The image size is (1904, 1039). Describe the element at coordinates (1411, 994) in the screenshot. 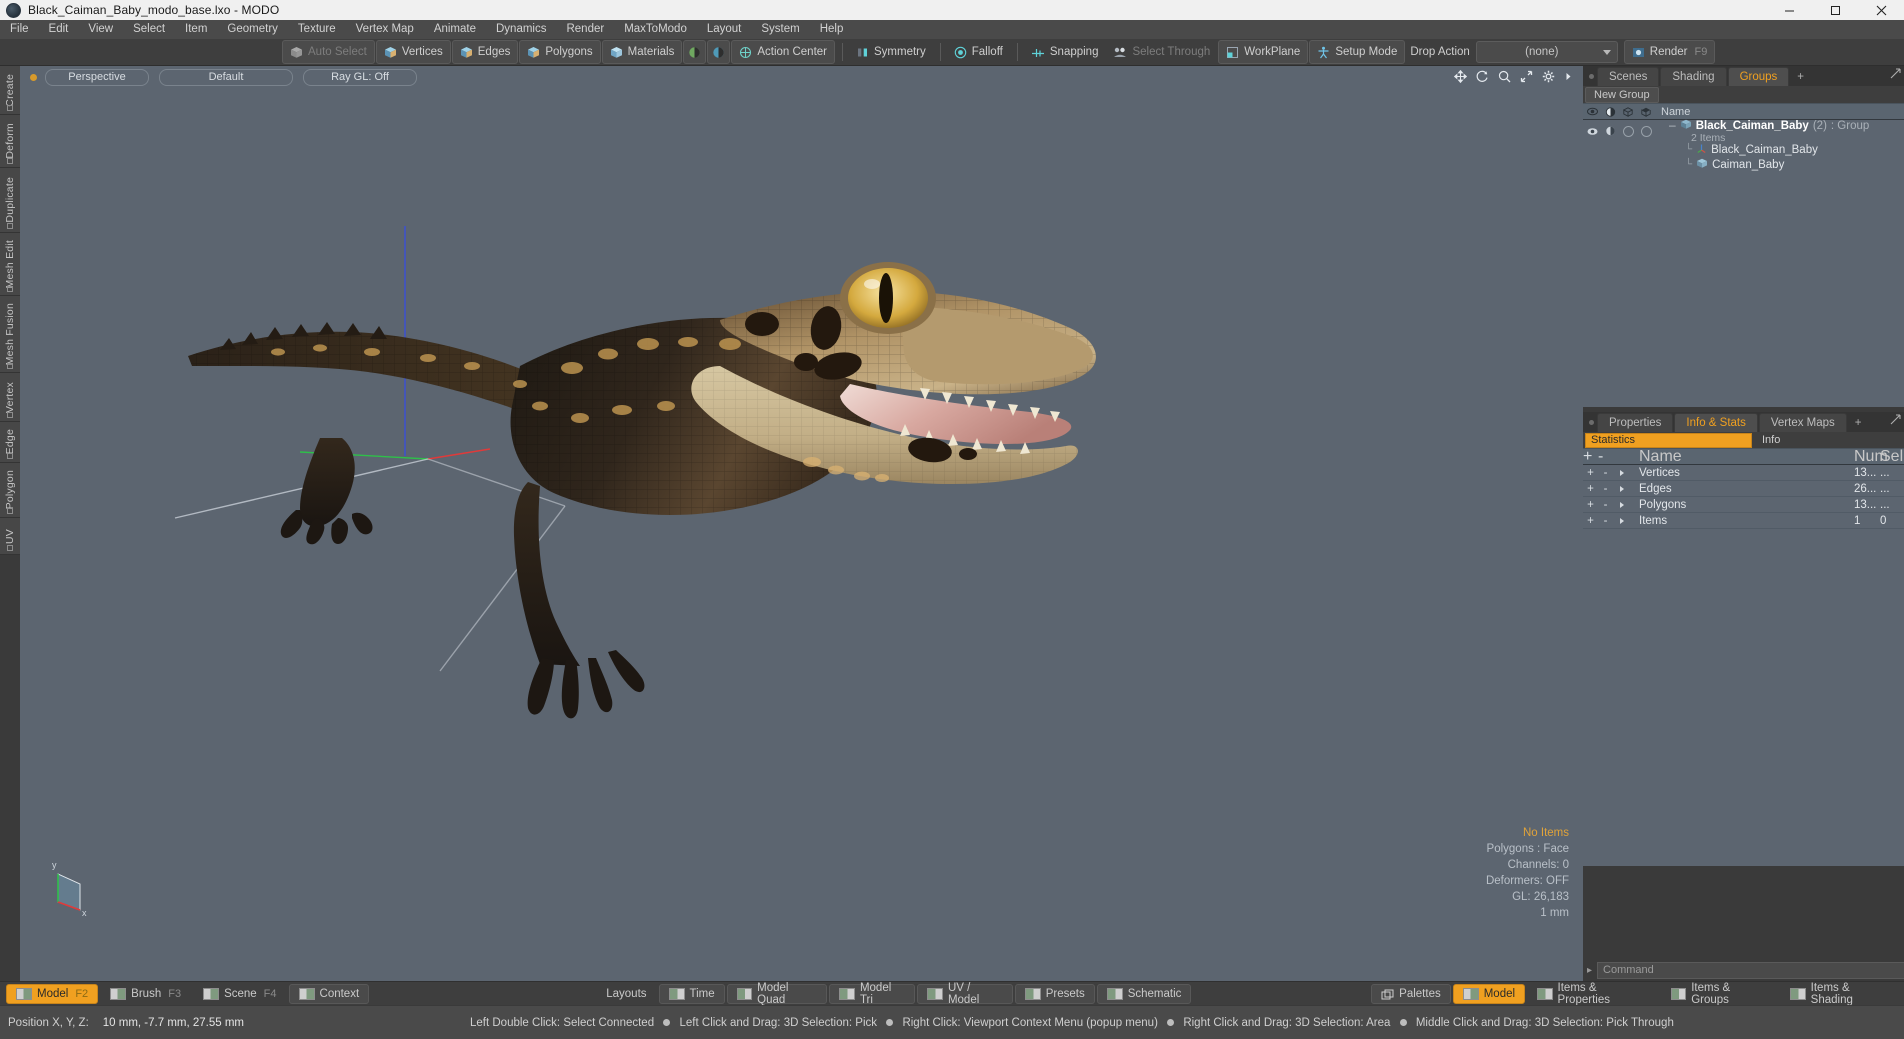

I see `palettes-button: Palettes` at that location.